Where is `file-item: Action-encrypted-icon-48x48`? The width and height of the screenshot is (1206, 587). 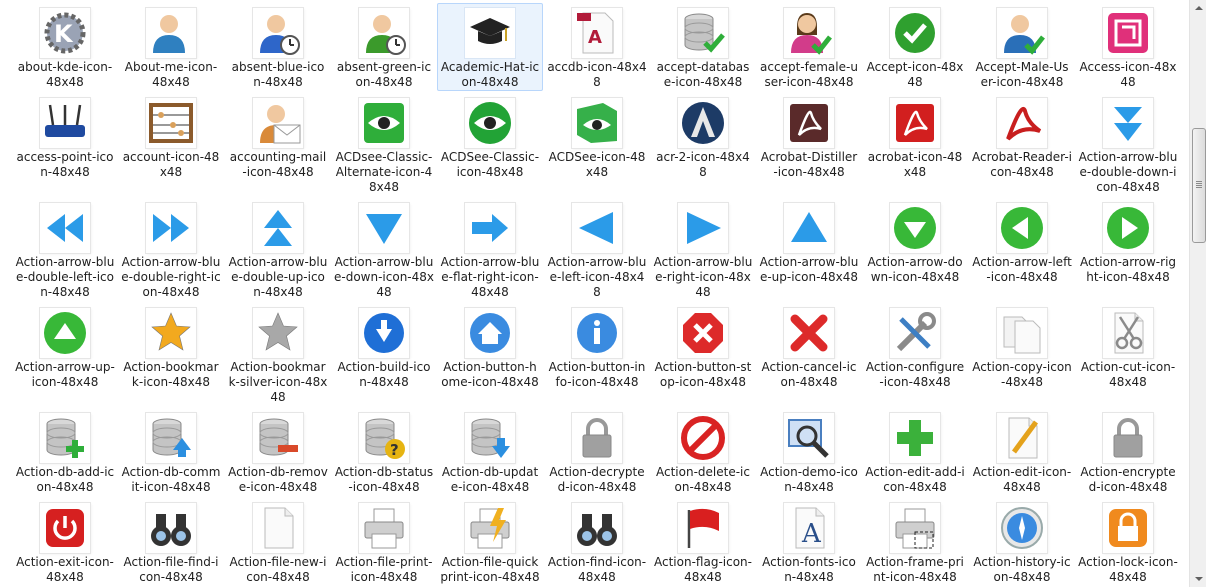 file-item: Action-encrypted-icon-48x48 is located at coordinates (1128, 452).